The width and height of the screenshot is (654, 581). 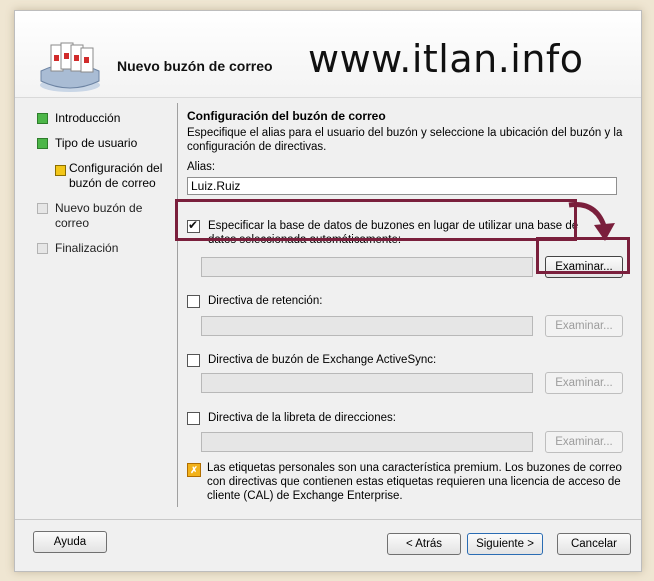 What do you see at coordinates (195, 66) in the screenshot?
I see `wizard-title: Nuevo buzón de correo` at bounding box center [195, 66].